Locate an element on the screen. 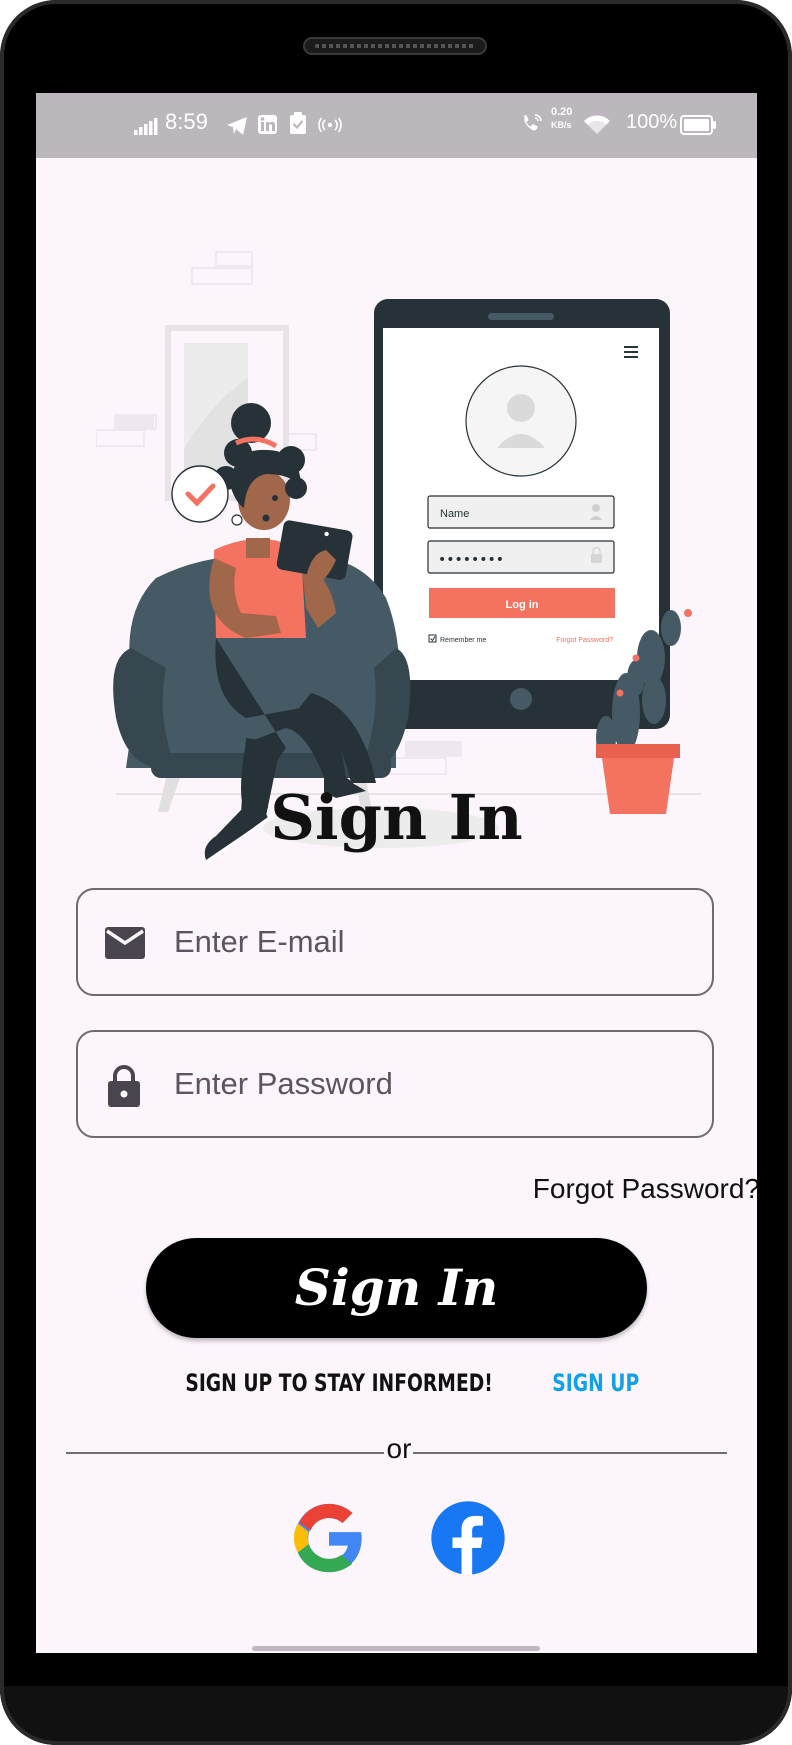 The height and width of the screenshot is (1745, 792). wifi-call-icon is located at coordinates (533, 122).